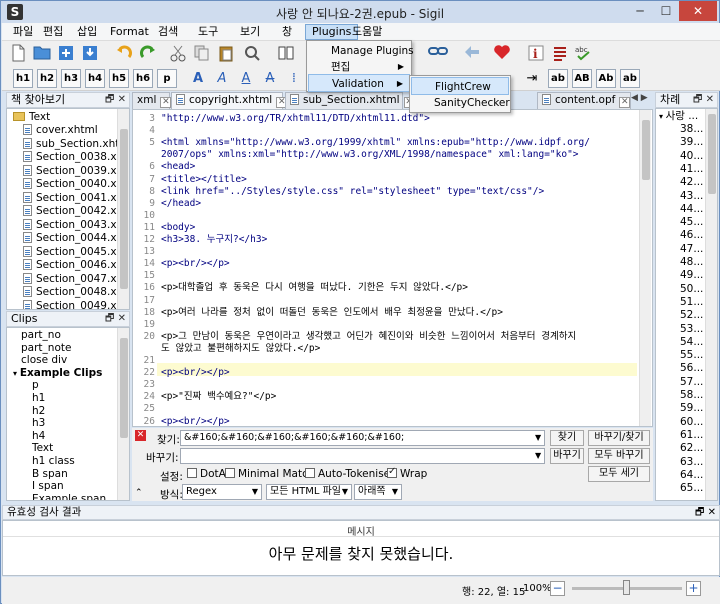  I want to click on book-browser-scrollbar, so click(123, 209).